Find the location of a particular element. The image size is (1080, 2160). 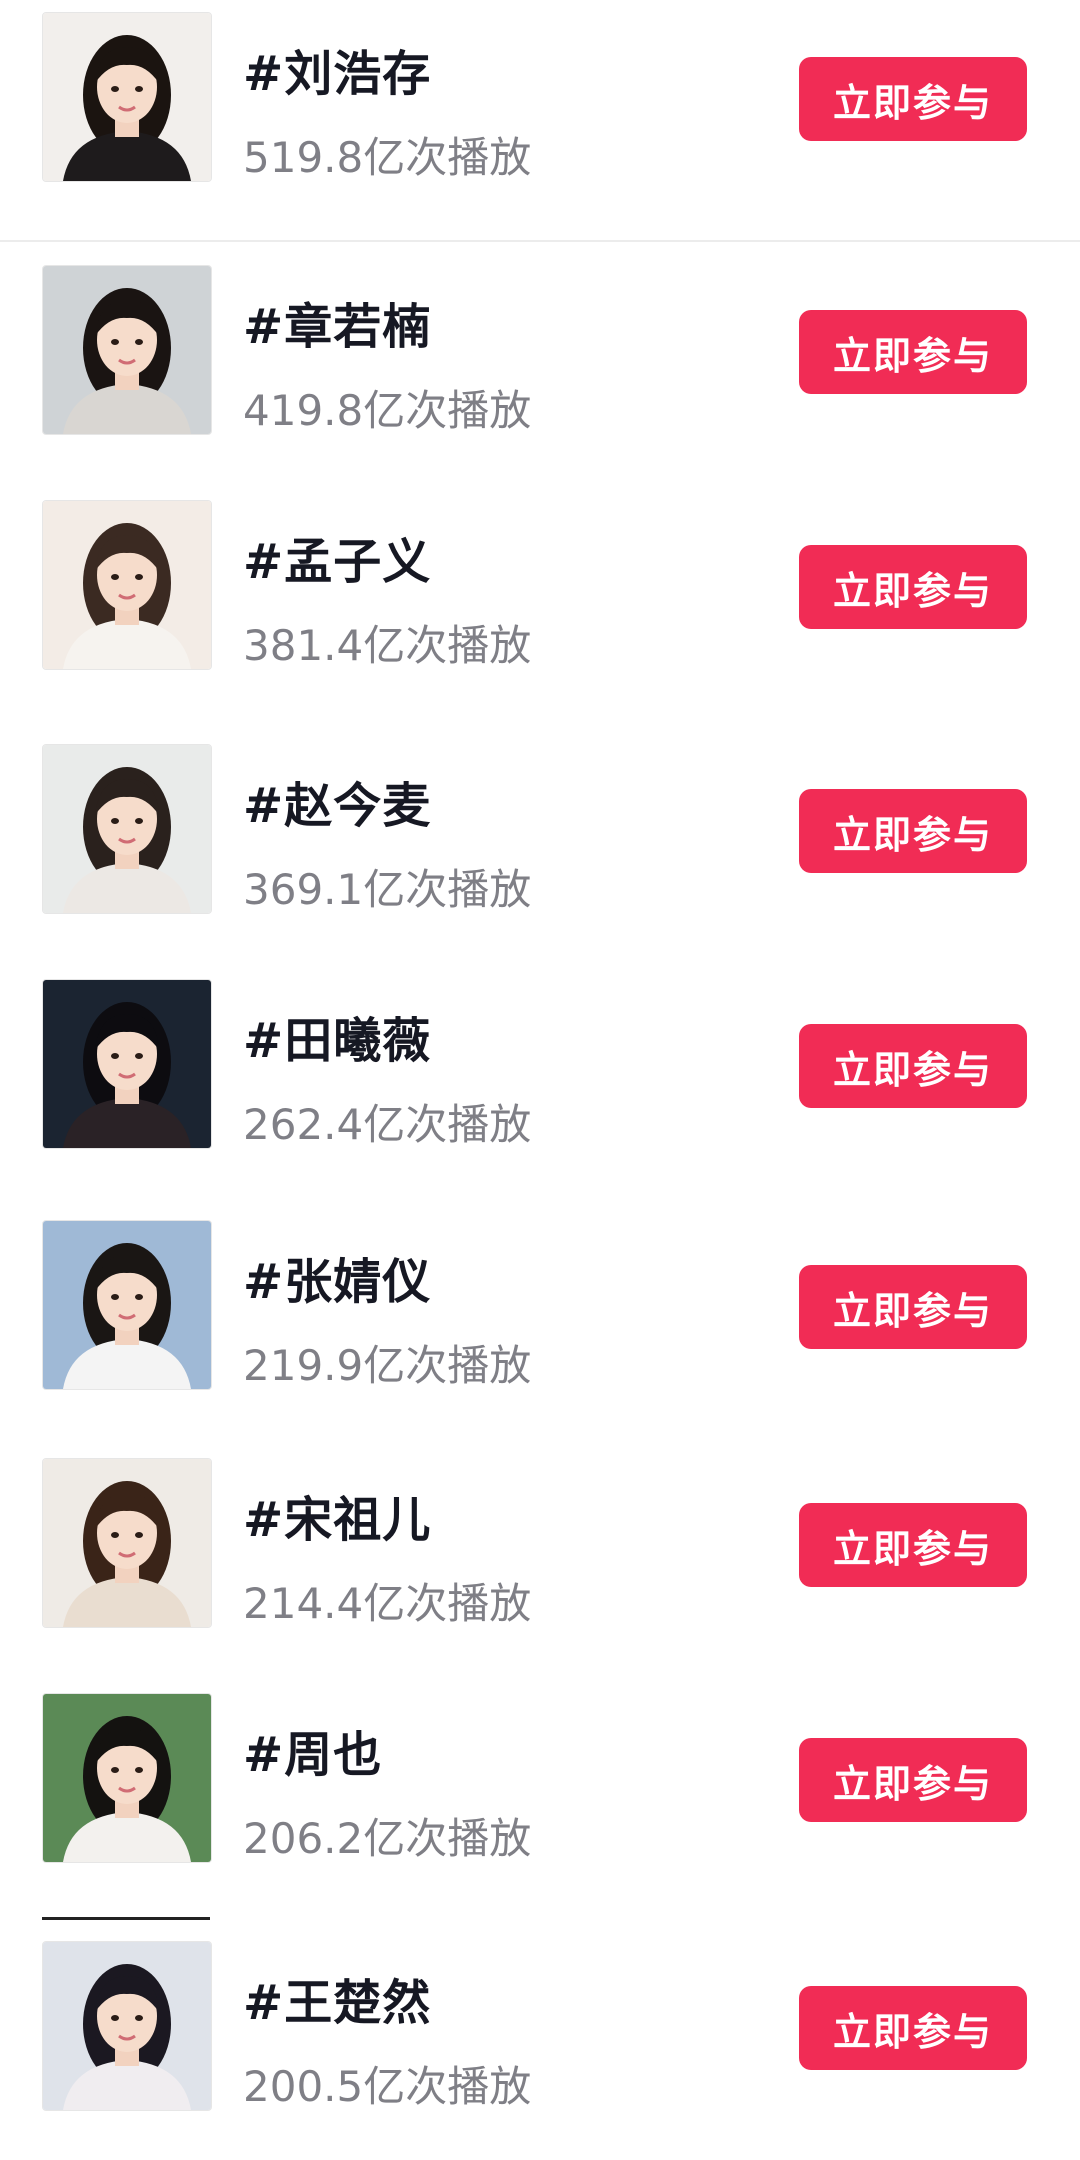

topic-title: #张婧仪 is located at coordinates (337, 1277).